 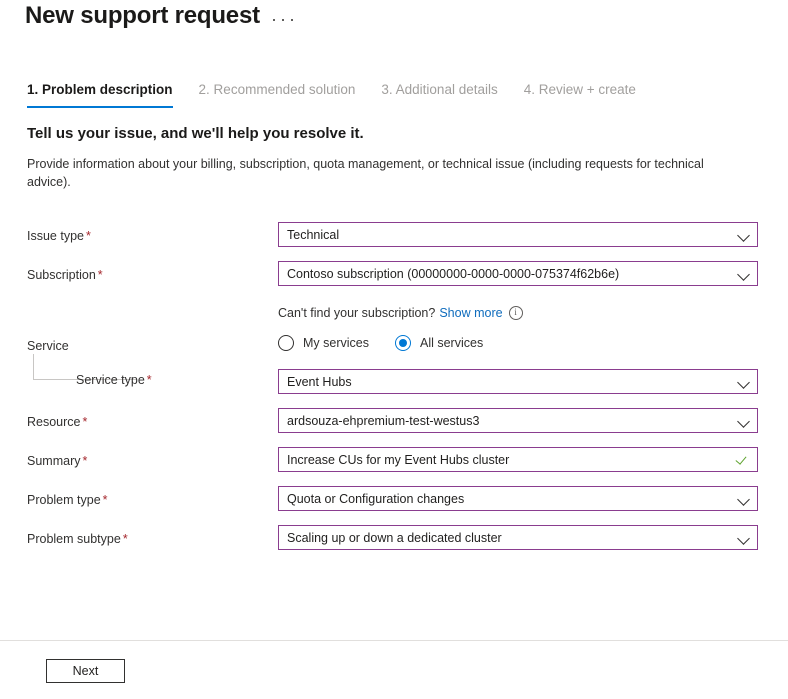 What do you see at coordinates (743, 460) in the screenshot?
I see `checkmark-icon` at bounding box center [743, 460].